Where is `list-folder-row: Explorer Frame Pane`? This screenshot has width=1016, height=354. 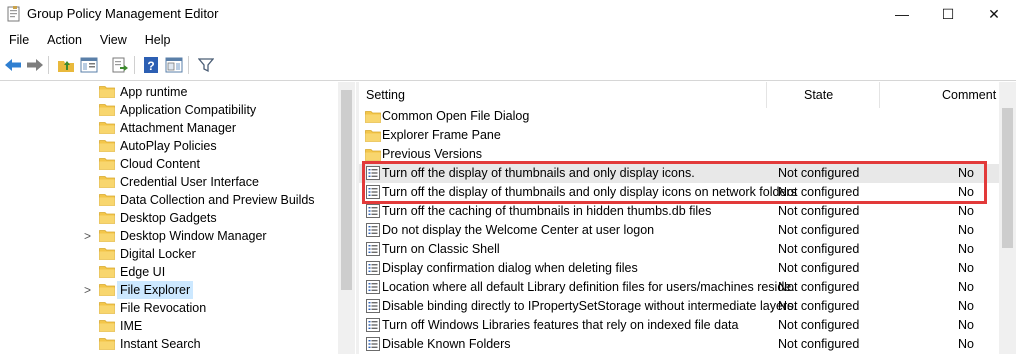
list-folder-row: Explorer Frame Pane is located at coordinates (679, 135).